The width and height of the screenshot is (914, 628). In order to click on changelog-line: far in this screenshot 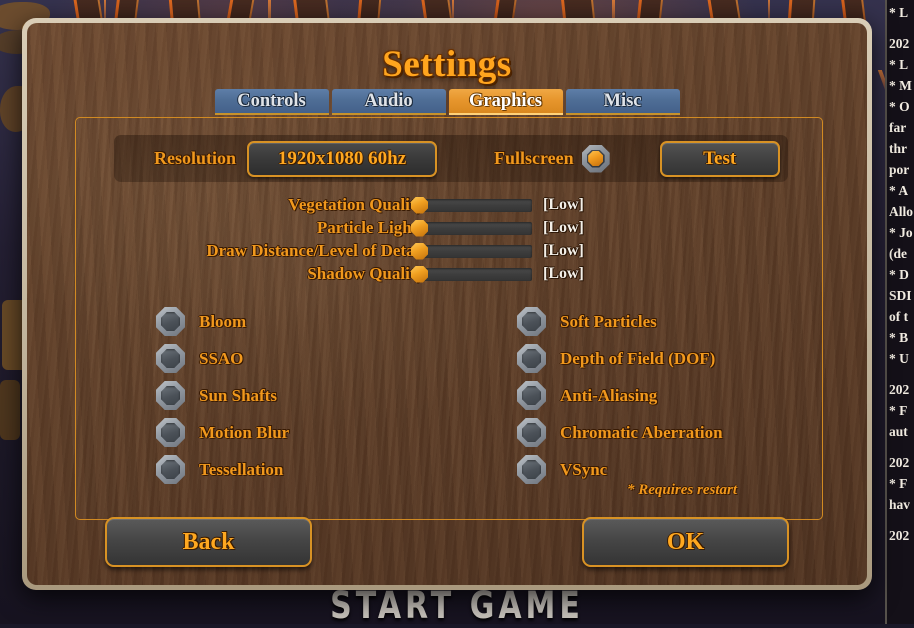, I will do `click(898, 127)`.